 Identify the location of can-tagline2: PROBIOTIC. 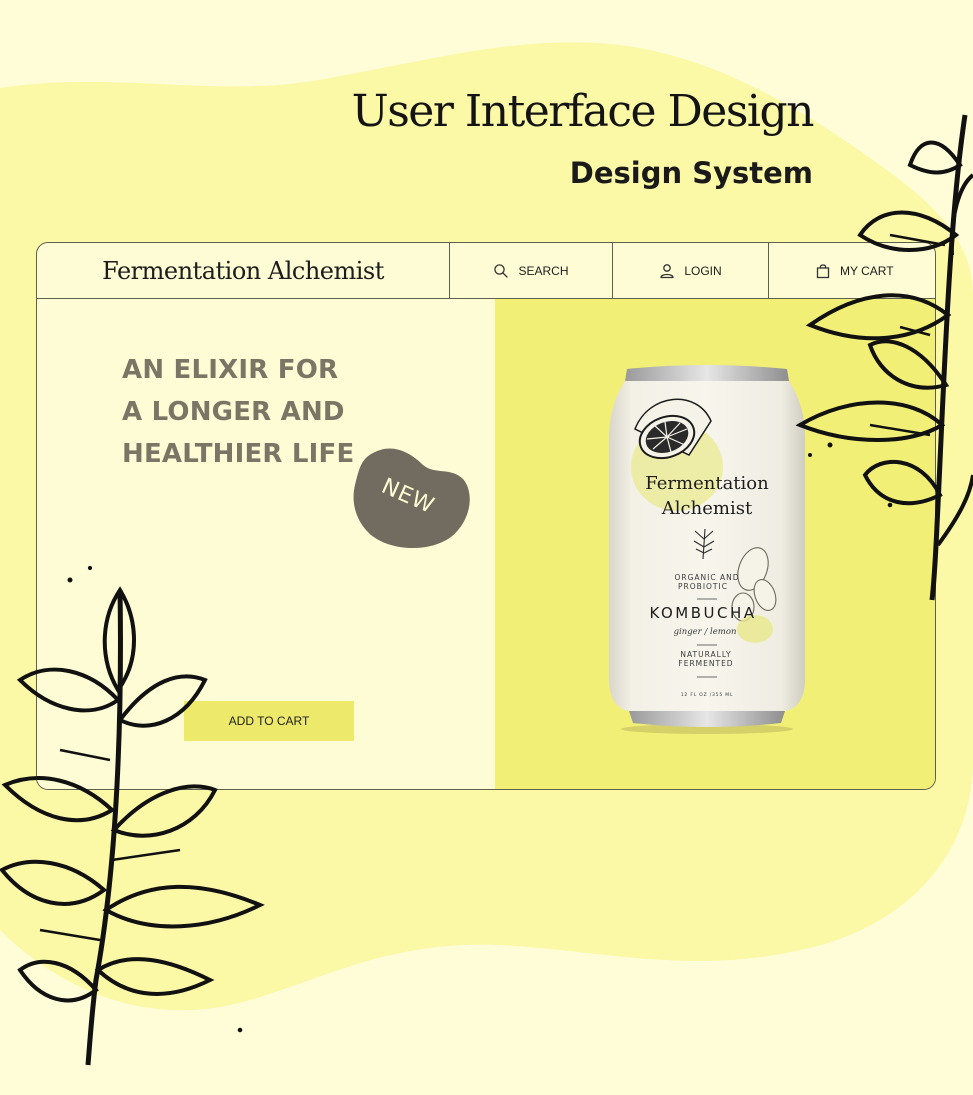
(703, 586).